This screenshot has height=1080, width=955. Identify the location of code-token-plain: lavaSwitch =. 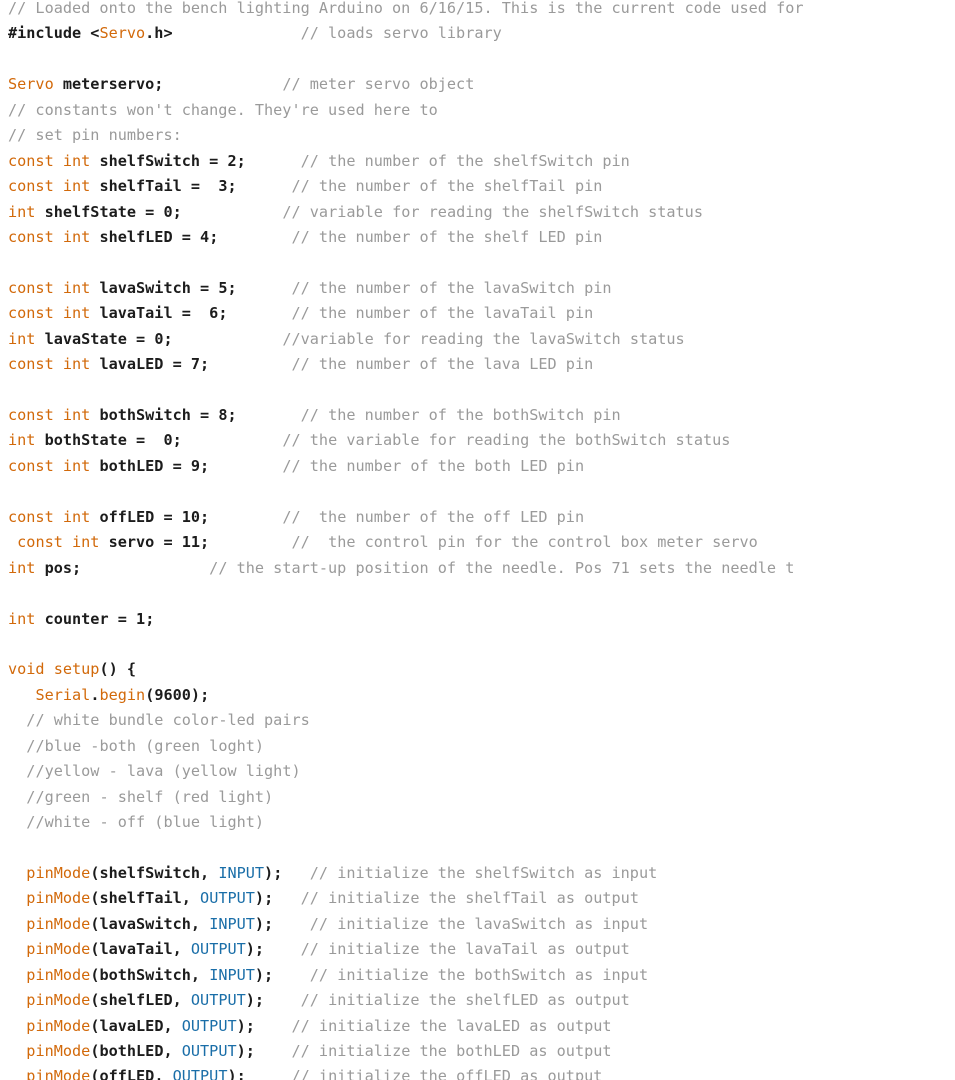
(154, 287).